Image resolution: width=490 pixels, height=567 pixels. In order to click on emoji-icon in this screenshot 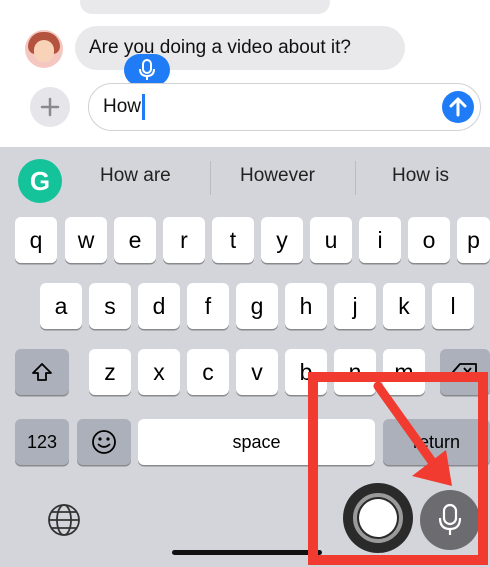, I will do `click(104, 442)`.